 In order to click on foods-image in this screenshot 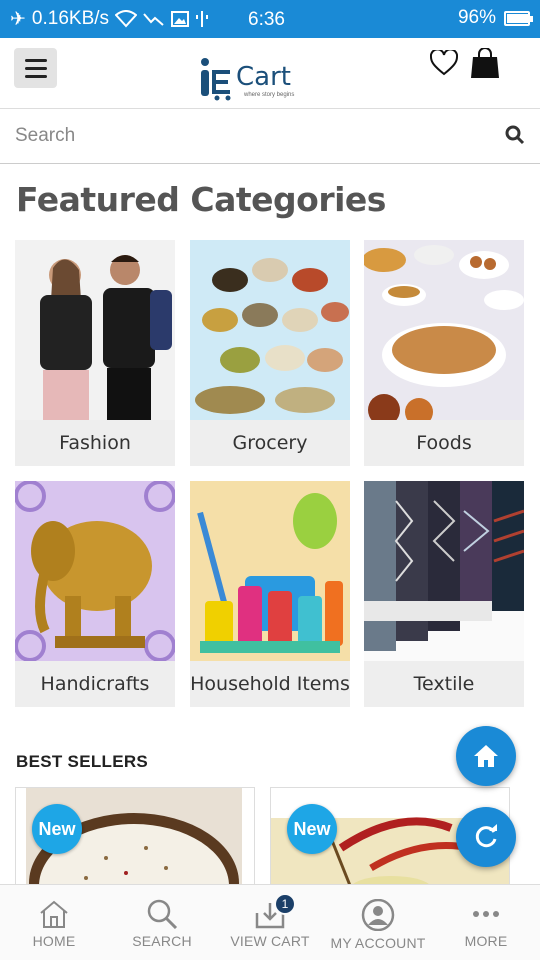, I will do `click(444, 330)`.